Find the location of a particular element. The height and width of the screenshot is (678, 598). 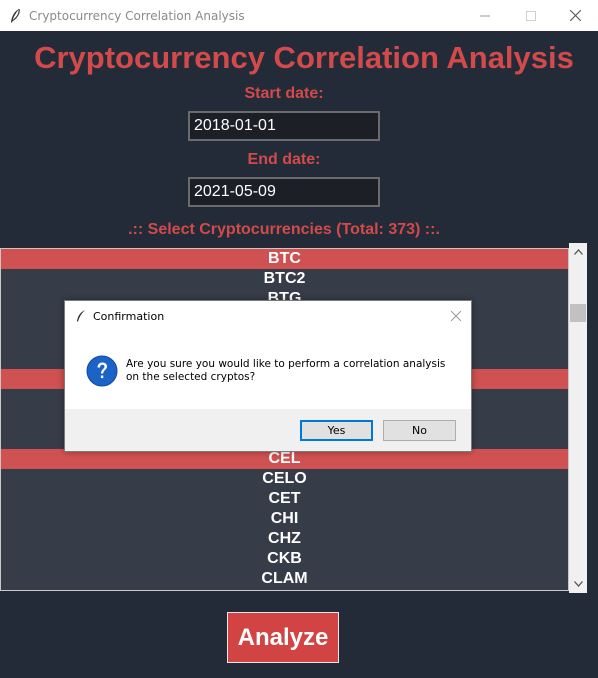

scroll-up-button is located at coordinates (578, 252).